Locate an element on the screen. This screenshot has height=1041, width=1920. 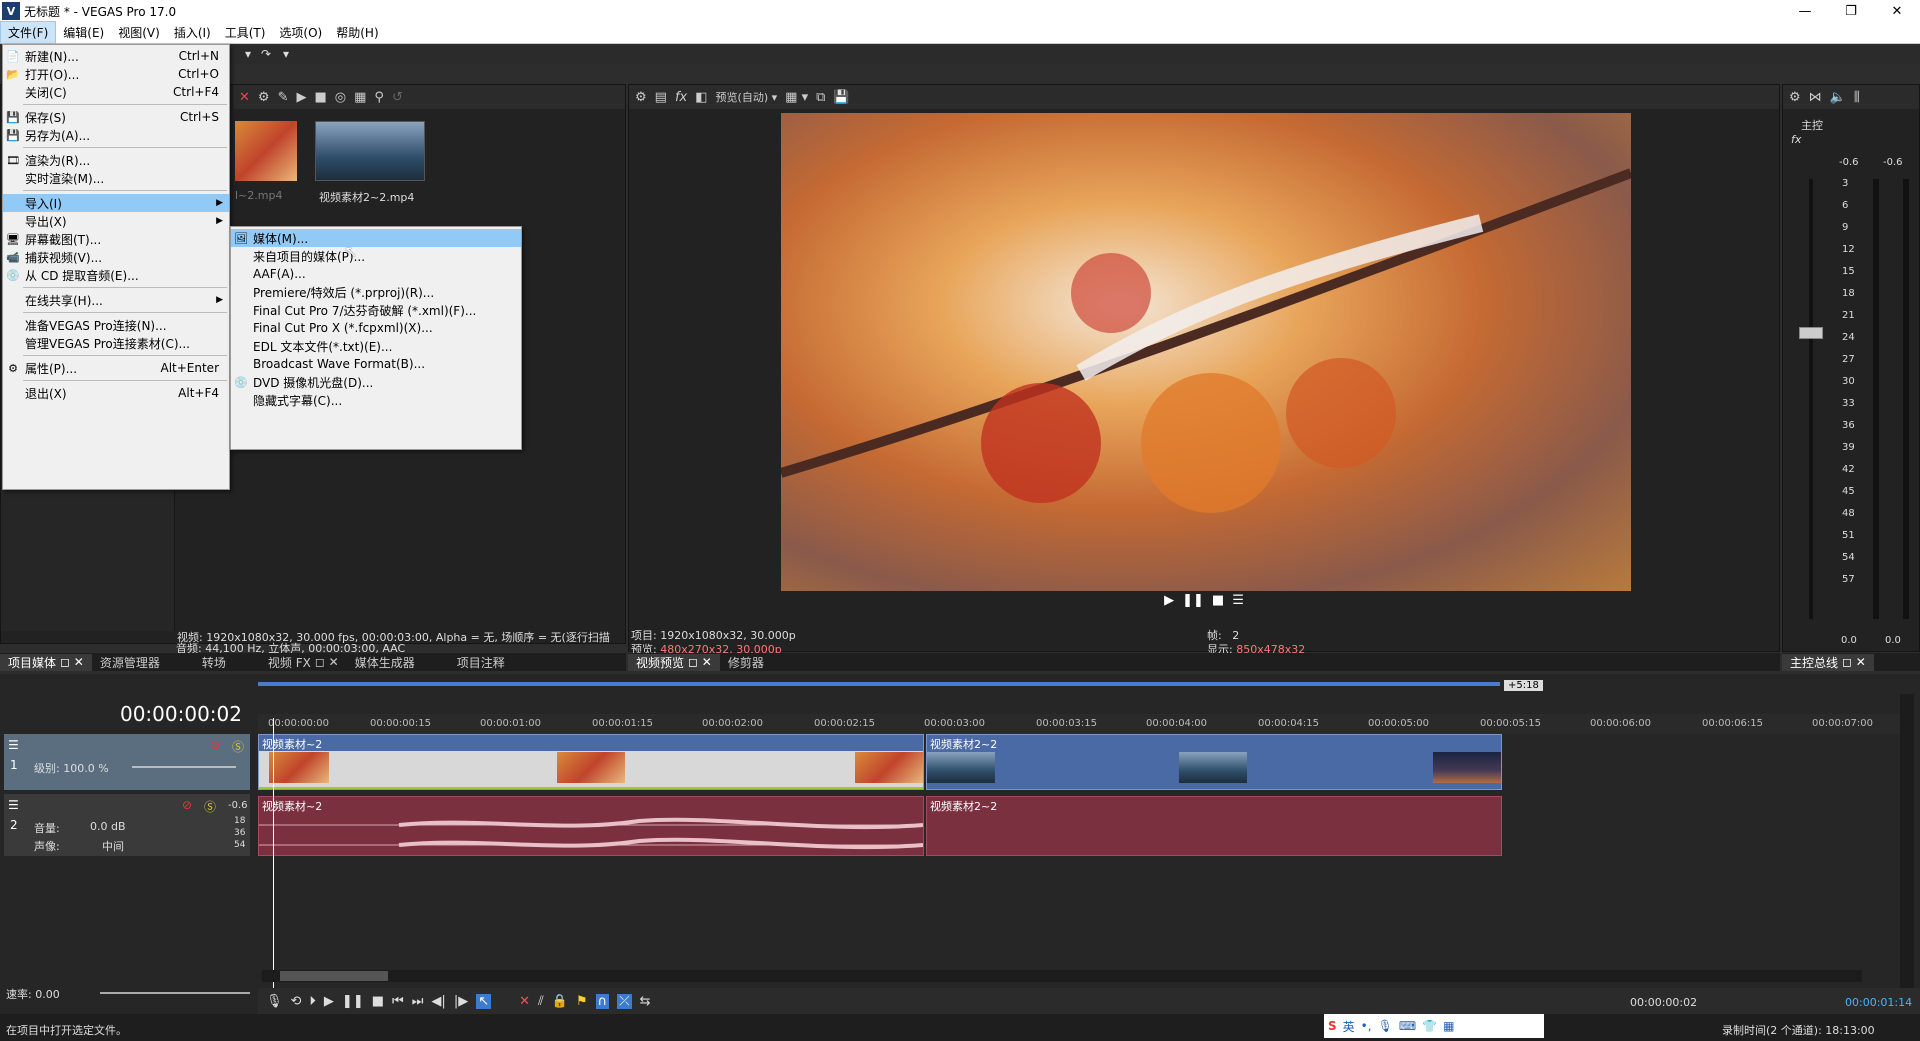
menu-help: 帮助(H) is located at coordinates (357, 32).